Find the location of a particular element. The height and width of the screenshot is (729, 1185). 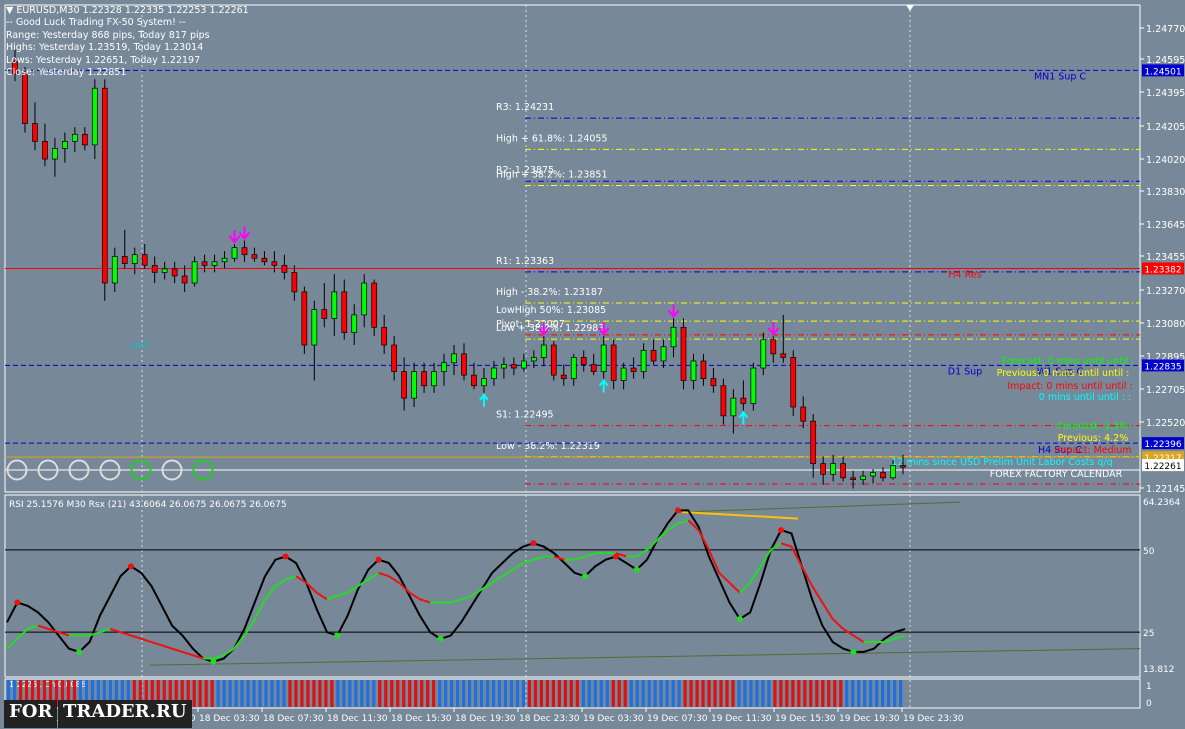

sell-arrow-icon is located at coordinates (244, 233).